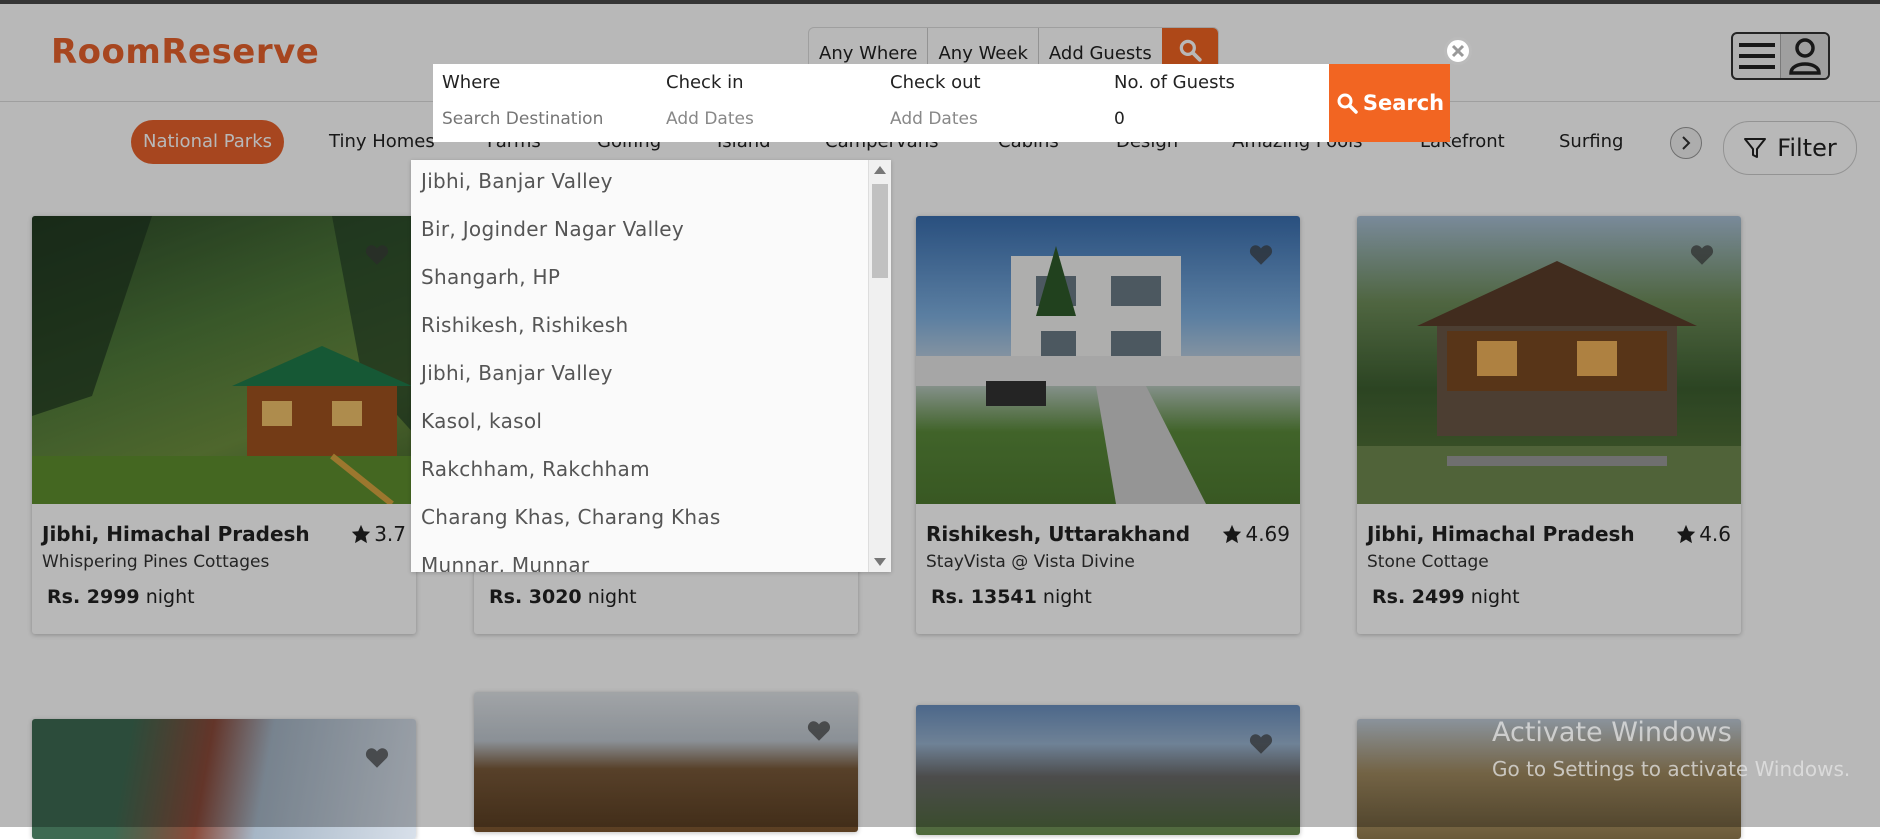 Image resolution: width=1880 pixels, height=839 pixels. What do you see at coordinates (880, 231) in the screenshot?
I see `scrollbar-thumb` at bounding box center [880, 231].